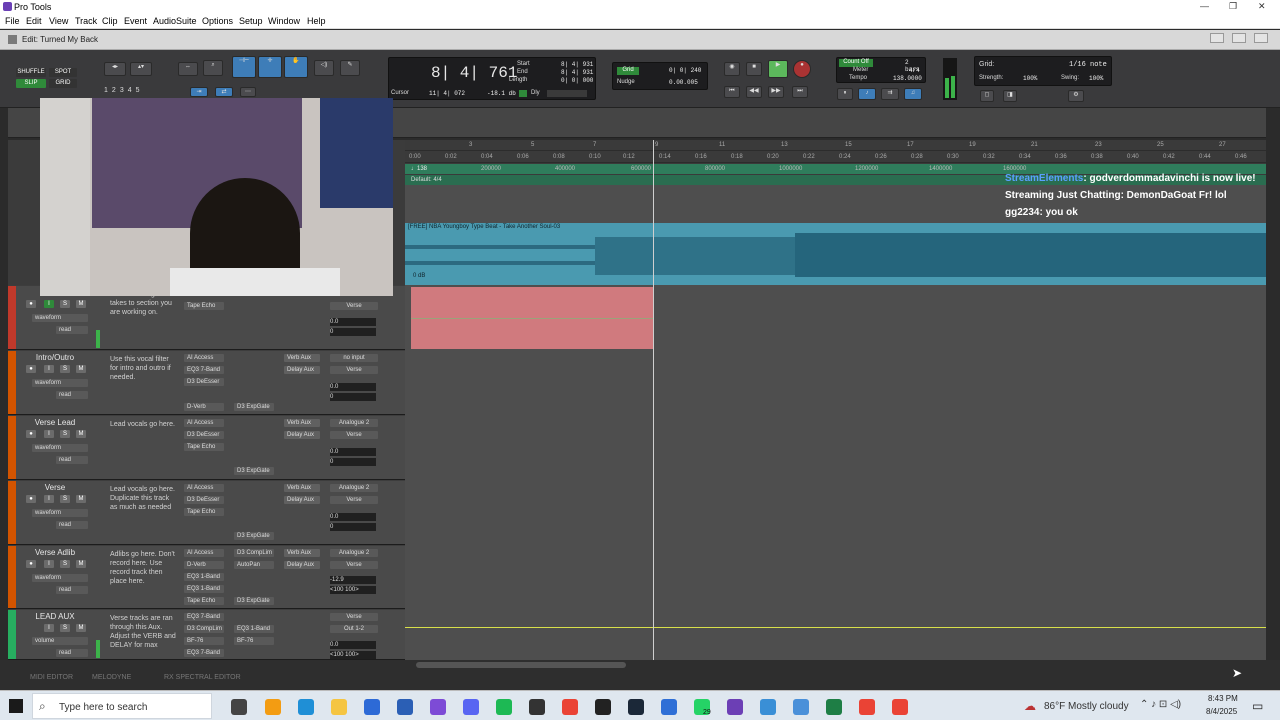 The height and width of the screenshot is (720, 1280). What do you see at coordinates (224, 92) in the screenshot?
I see `link-timeline-icon: ⇄` at bounding box center [224, 92].